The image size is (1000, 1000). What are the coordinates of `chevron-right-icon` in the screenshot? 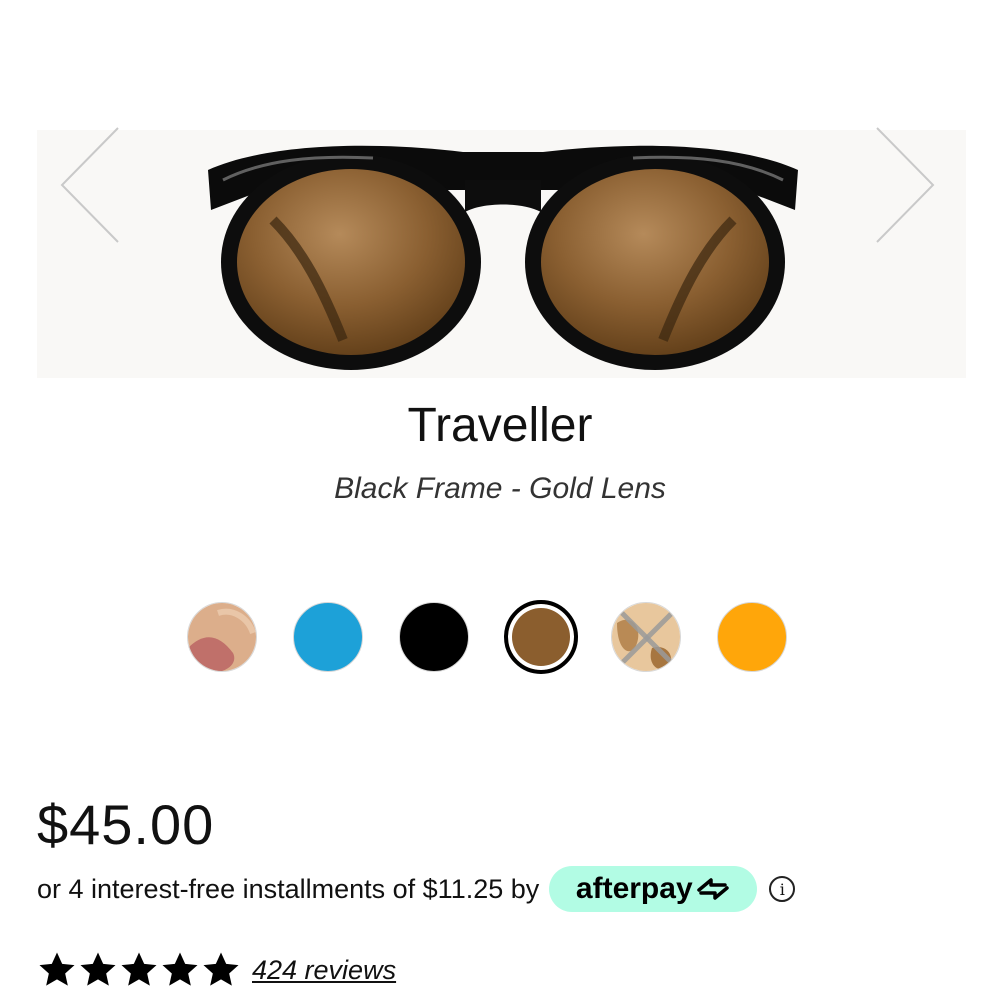 It's located at (905, 185).